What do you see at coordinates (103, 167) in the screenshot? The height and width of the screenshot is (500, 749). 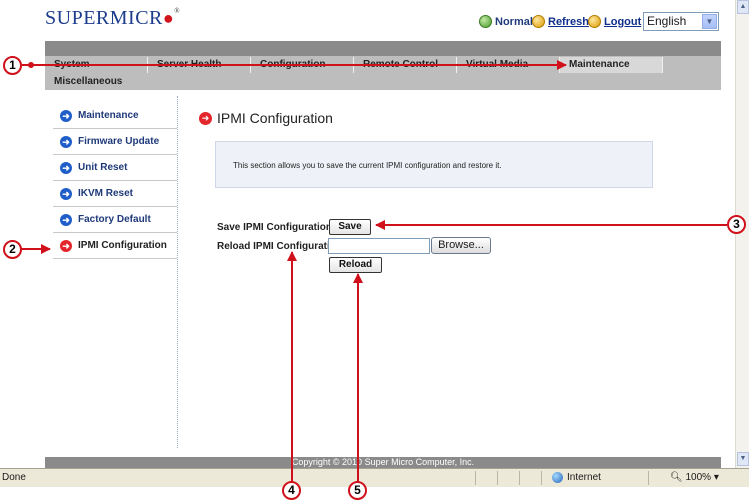 I see `sidebar-item-label: Unit Reset` at bounding box center [103, 167].